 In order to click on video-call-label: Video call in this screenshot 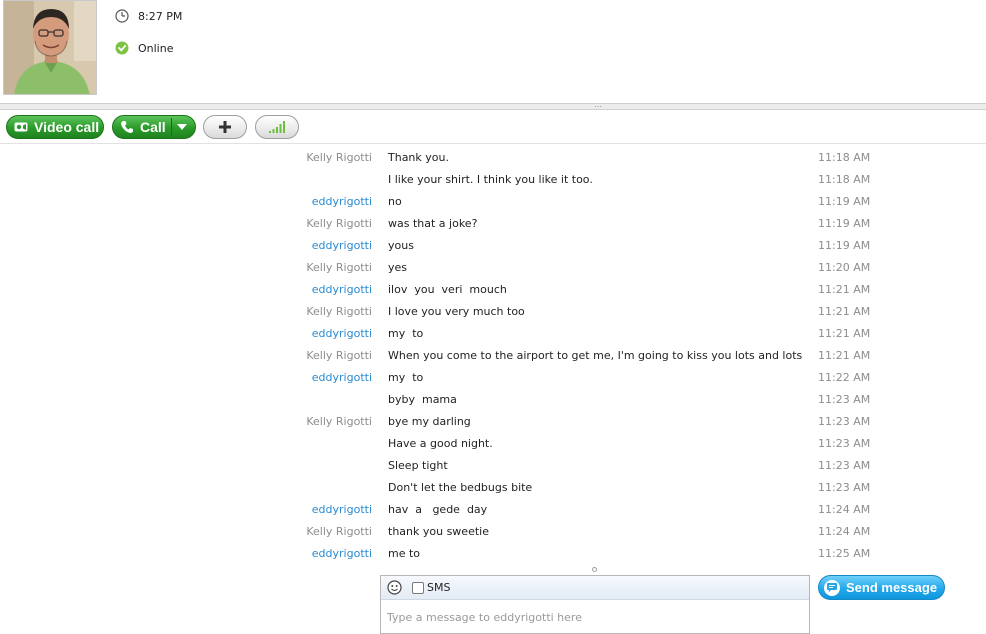, I will do `click(67, 127)`.